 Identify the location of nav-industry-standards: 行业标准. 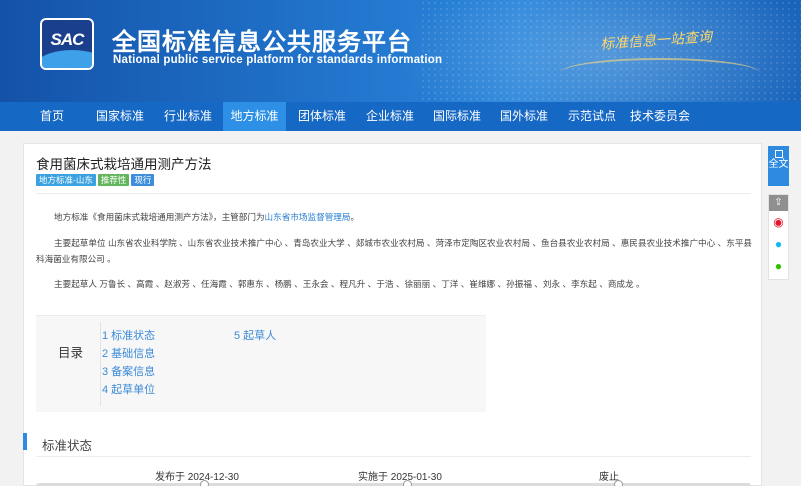
(188, 116).